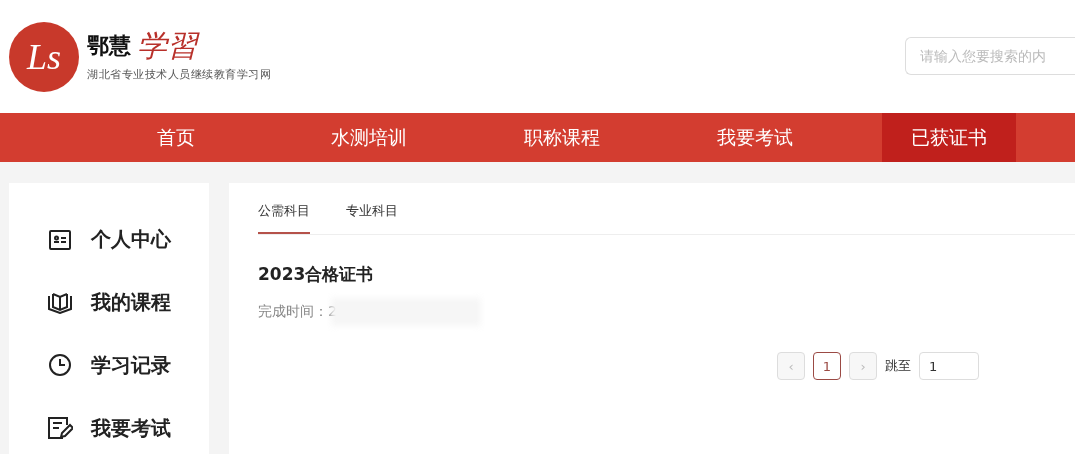 The image size is (1075, 454). I want to click on tab: 公需科目, so click(284, 218).